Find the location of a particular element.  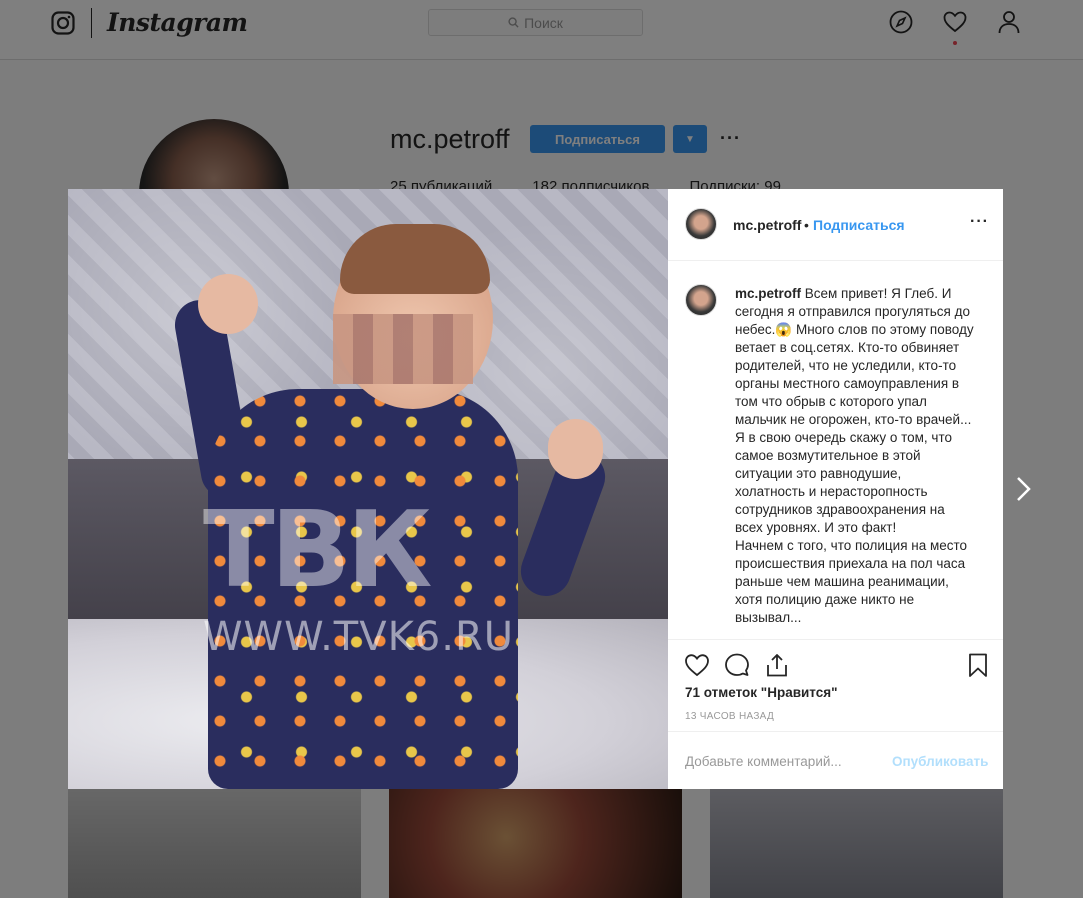

post-timestamp: 13 ЧАСОВ НАЗАД is located at coordinates (729, 716).